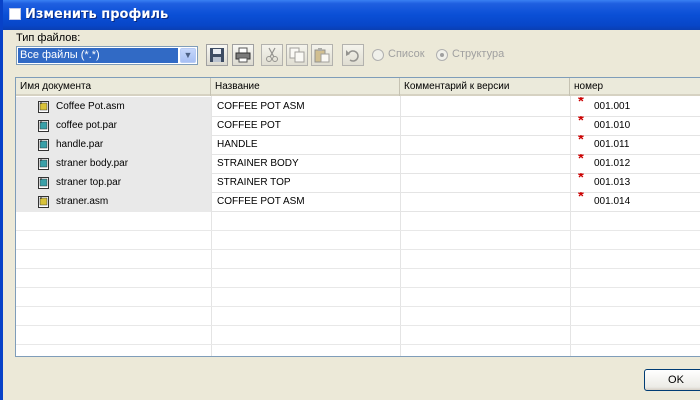 The image size is (700, 400). Describe the element at coordinates (635, 164) in the screenshot. I see `cell-number: * 001.012` at that location.